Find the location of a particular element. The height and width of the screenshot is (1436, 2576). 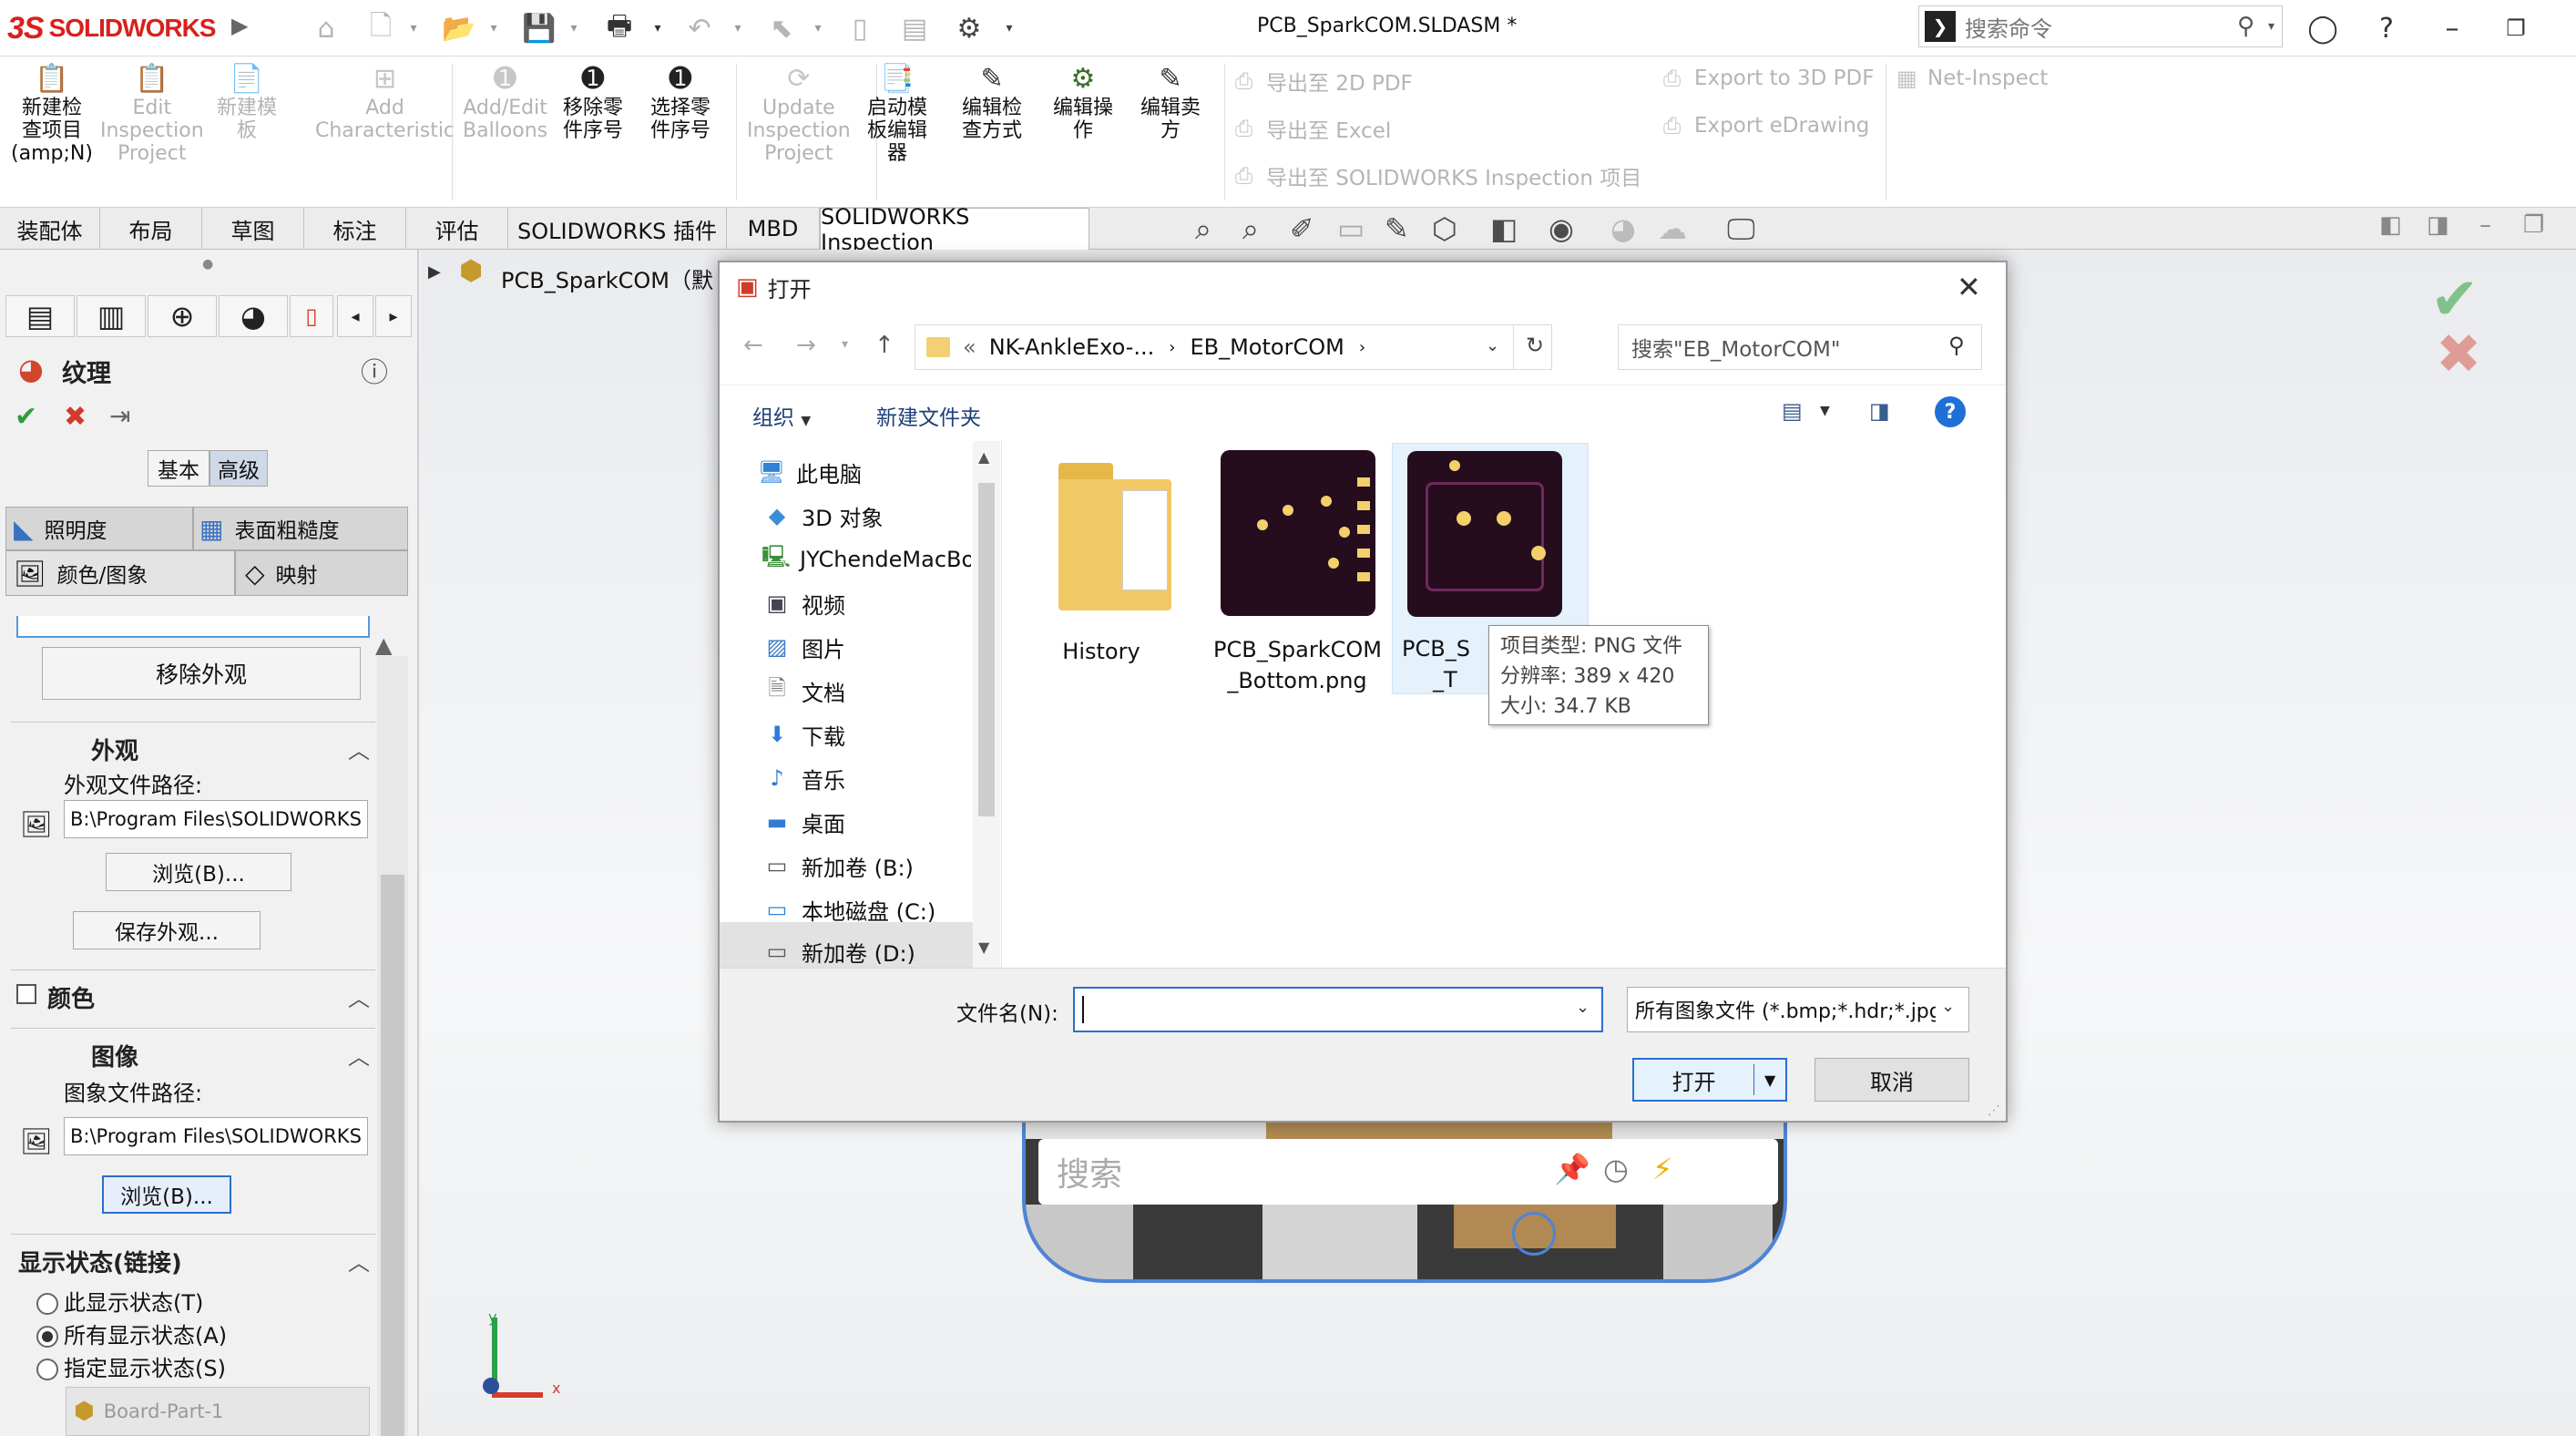

print-dropdown-icon: ▾ is located at coordinates (658, 29).